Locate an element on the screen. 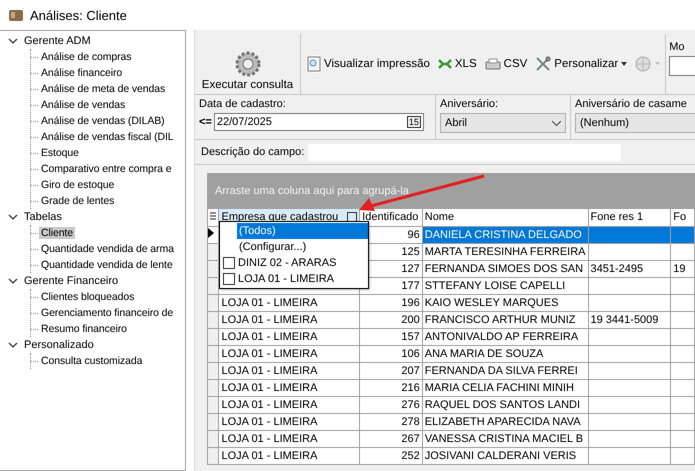  calendar-button: 15 is located at coordinates (413, 122).